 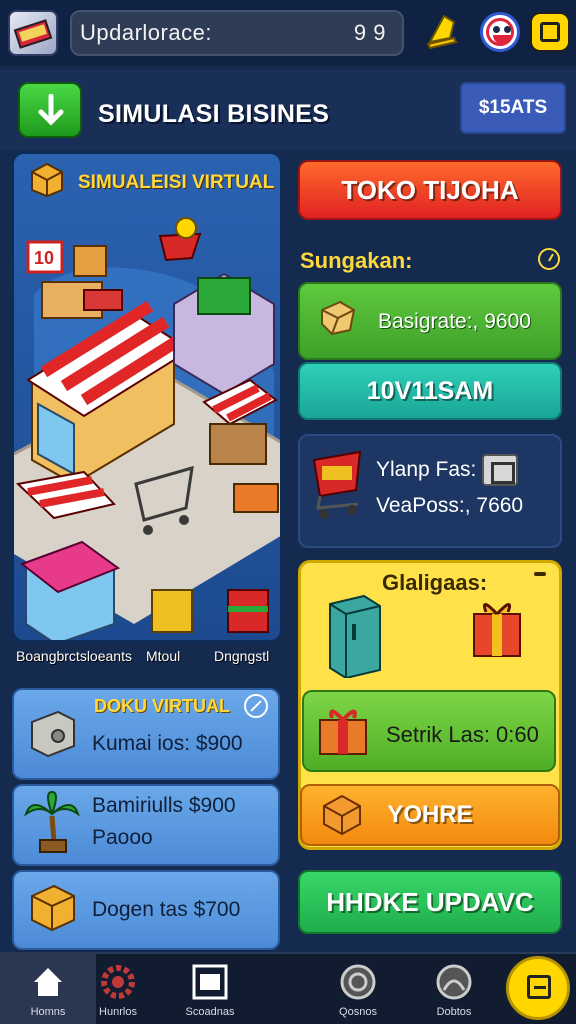 I want to click on nav-item-scan: Scoadnas, so click(x=210, y=988).